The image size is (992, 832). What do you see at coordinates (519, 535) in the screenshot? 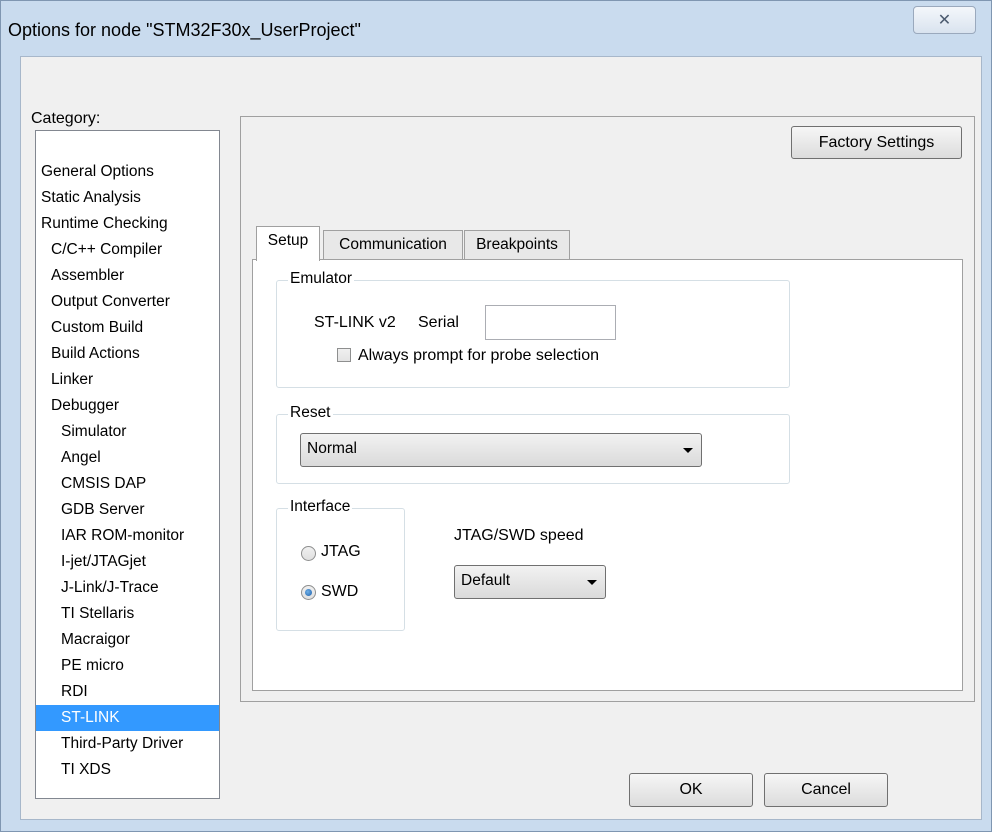
I see `speed-label: JTAG/SWD speed` at bounding box center [519, 535].